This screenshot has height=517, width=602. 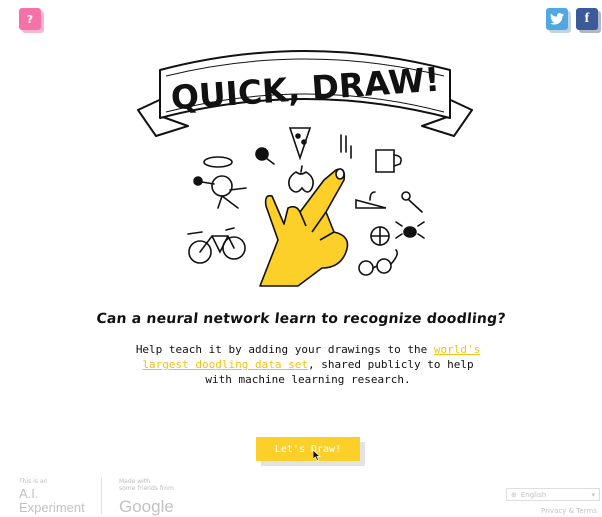 What do you see at coordinates (346, 146) in the screenshot?
I see `doodle-steam-icon` at bounding box center [346, 146].